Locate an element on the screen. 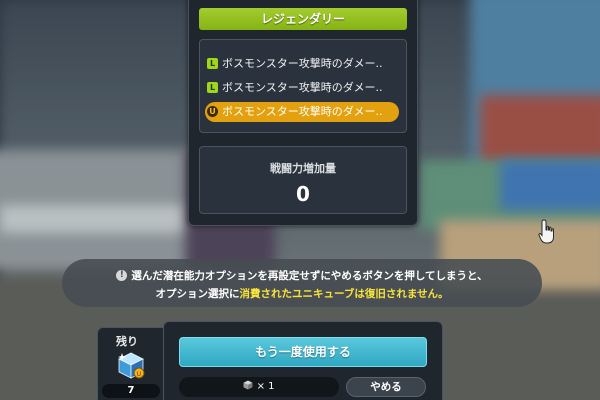  option-line-2: L ボスモンスター攻撃時のダメー.. is located at coordinates (302, 88).